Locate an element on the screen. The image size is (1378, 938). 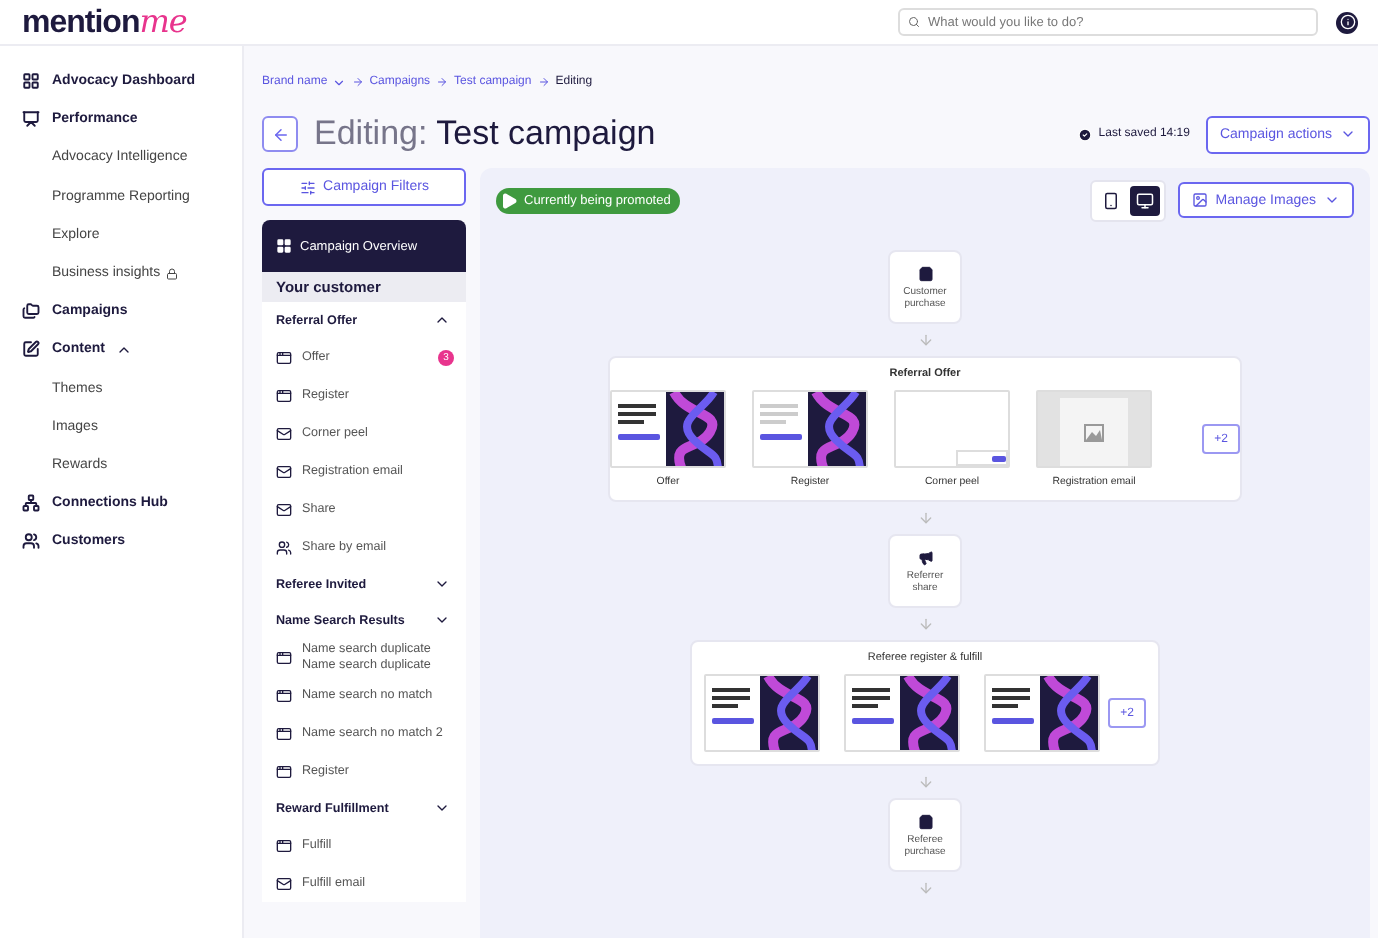
pen-icon is located at coordinates (31, 349).